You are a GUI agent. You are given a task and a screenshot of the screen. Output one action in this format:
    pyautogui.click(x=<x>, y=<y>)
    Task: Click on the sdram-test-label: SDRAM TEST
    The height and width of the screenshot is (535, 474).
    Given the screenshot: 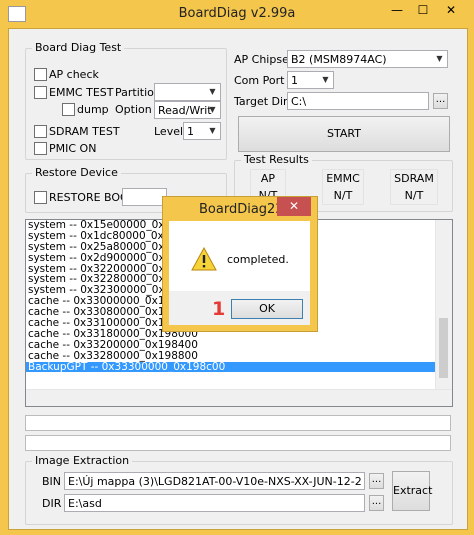 What is the action you would take?
    pyautogui.click(x=84, y=131)
    